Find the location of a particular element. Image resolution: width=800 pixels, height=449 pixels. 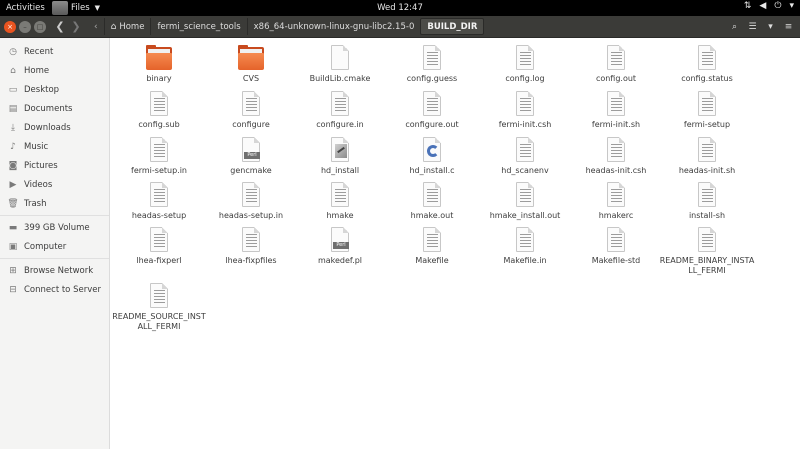

file-item: configure.in is located at coordinates (340, 110).